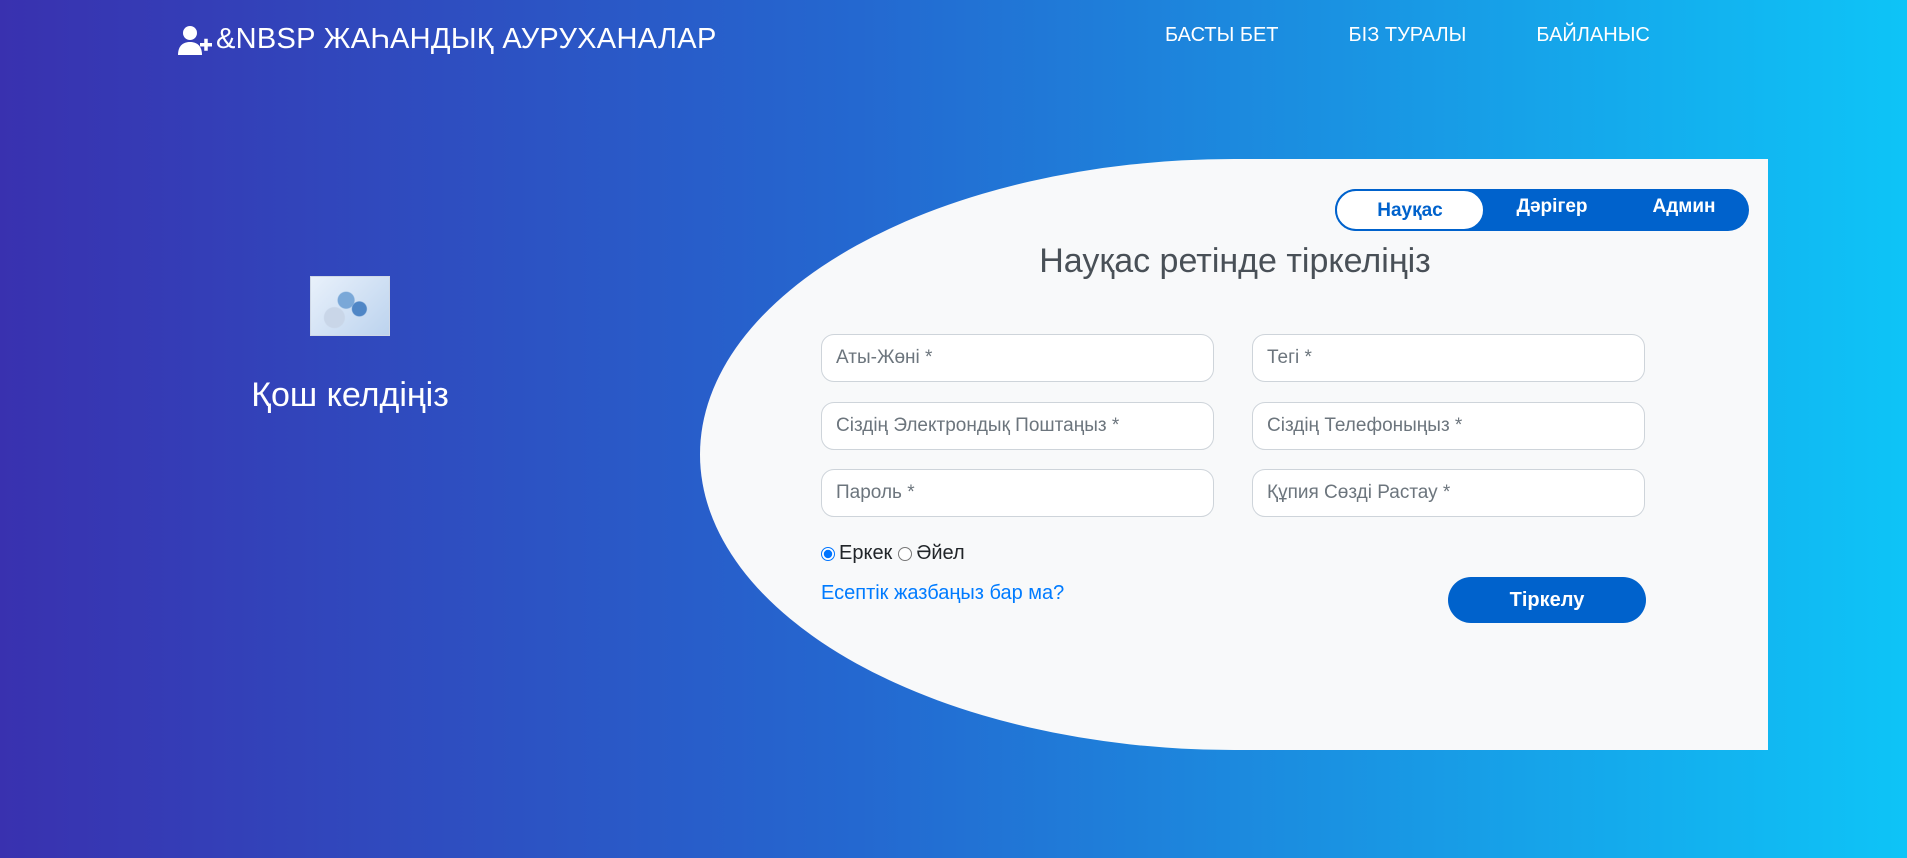 This screenshot has width=1907, height=858. Describe the element at coordinates (466, 39) in the screenshot. I see `brand-title: &NBSP ЖАҺАНДЫҚ АУРУХАНАЛАР` at that location.